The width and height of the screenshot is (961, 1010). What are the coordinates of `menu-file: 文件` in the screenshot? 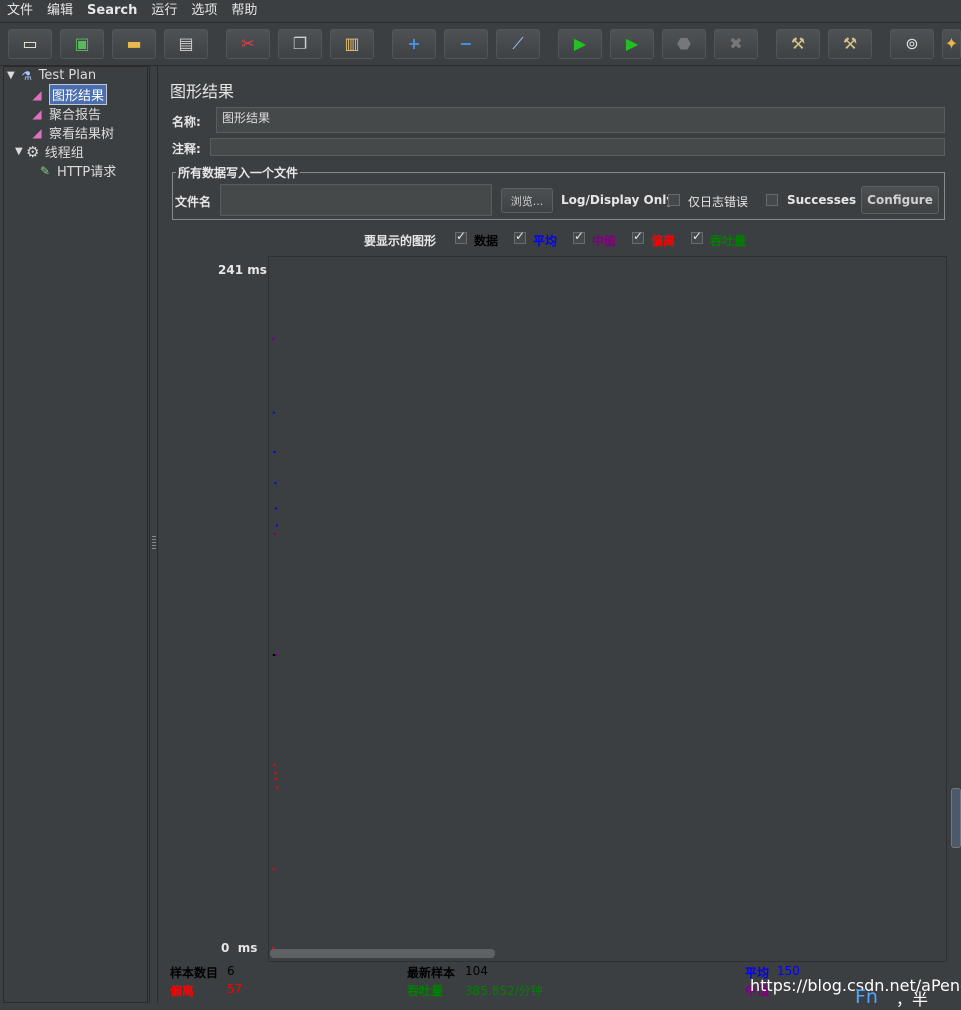 It's located at (20, 11).